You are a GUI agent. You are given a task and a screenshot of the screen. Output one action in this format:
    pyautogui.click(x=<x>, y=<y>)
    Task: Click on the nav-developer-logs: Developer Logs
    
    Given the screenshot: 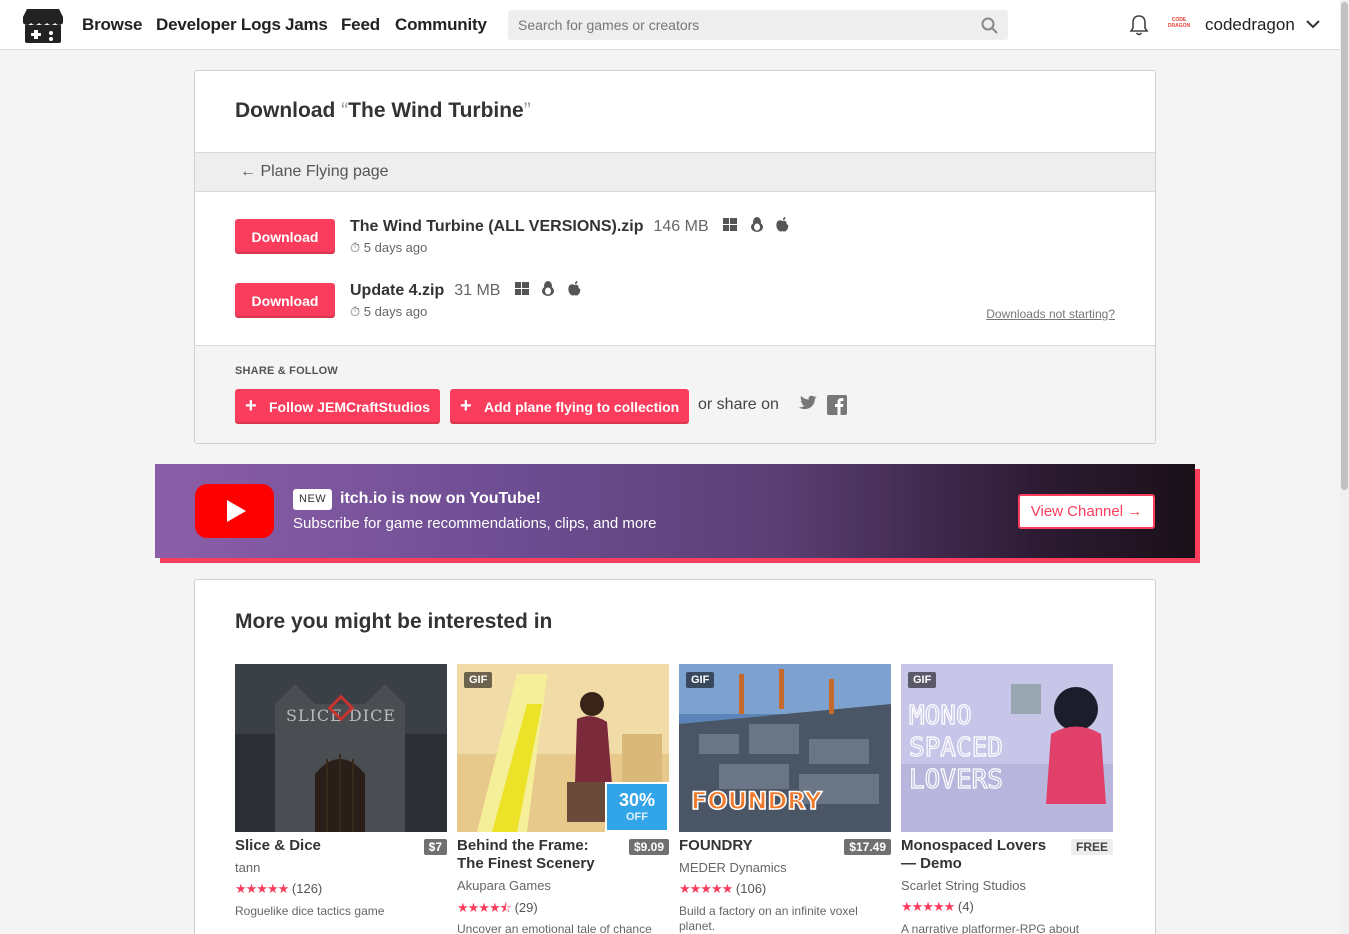 What is the action you would take?
    pyautogui.click(x=218, y=25)
    